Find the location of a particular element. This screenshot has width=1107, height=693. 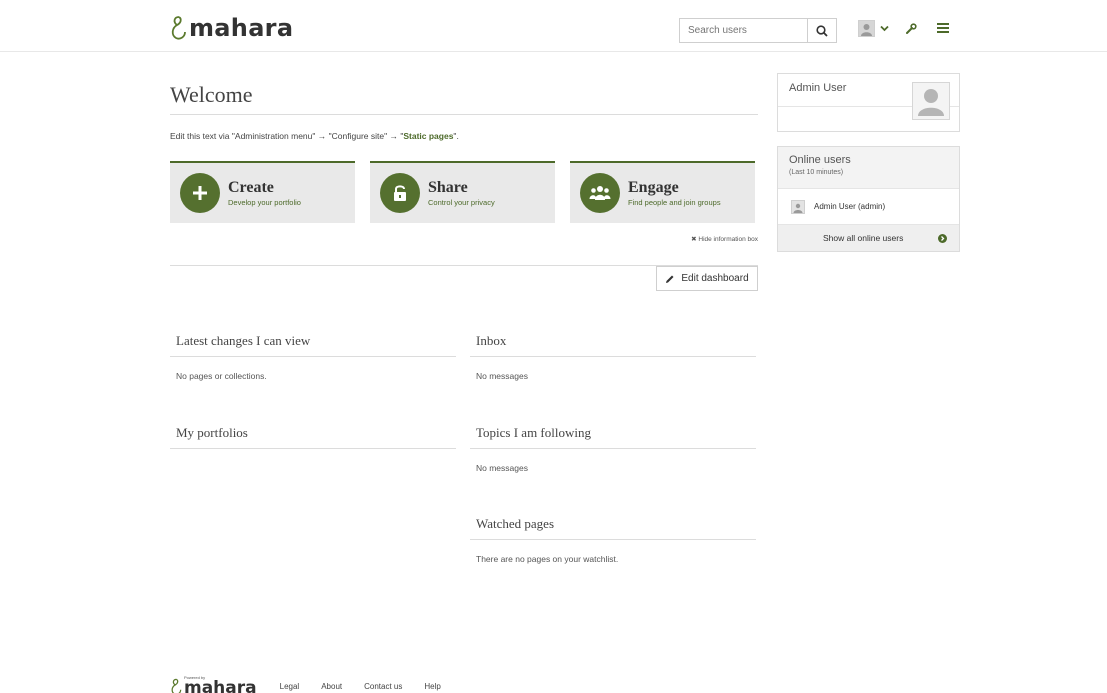

search-users-input is located at coordinates (743, 30).